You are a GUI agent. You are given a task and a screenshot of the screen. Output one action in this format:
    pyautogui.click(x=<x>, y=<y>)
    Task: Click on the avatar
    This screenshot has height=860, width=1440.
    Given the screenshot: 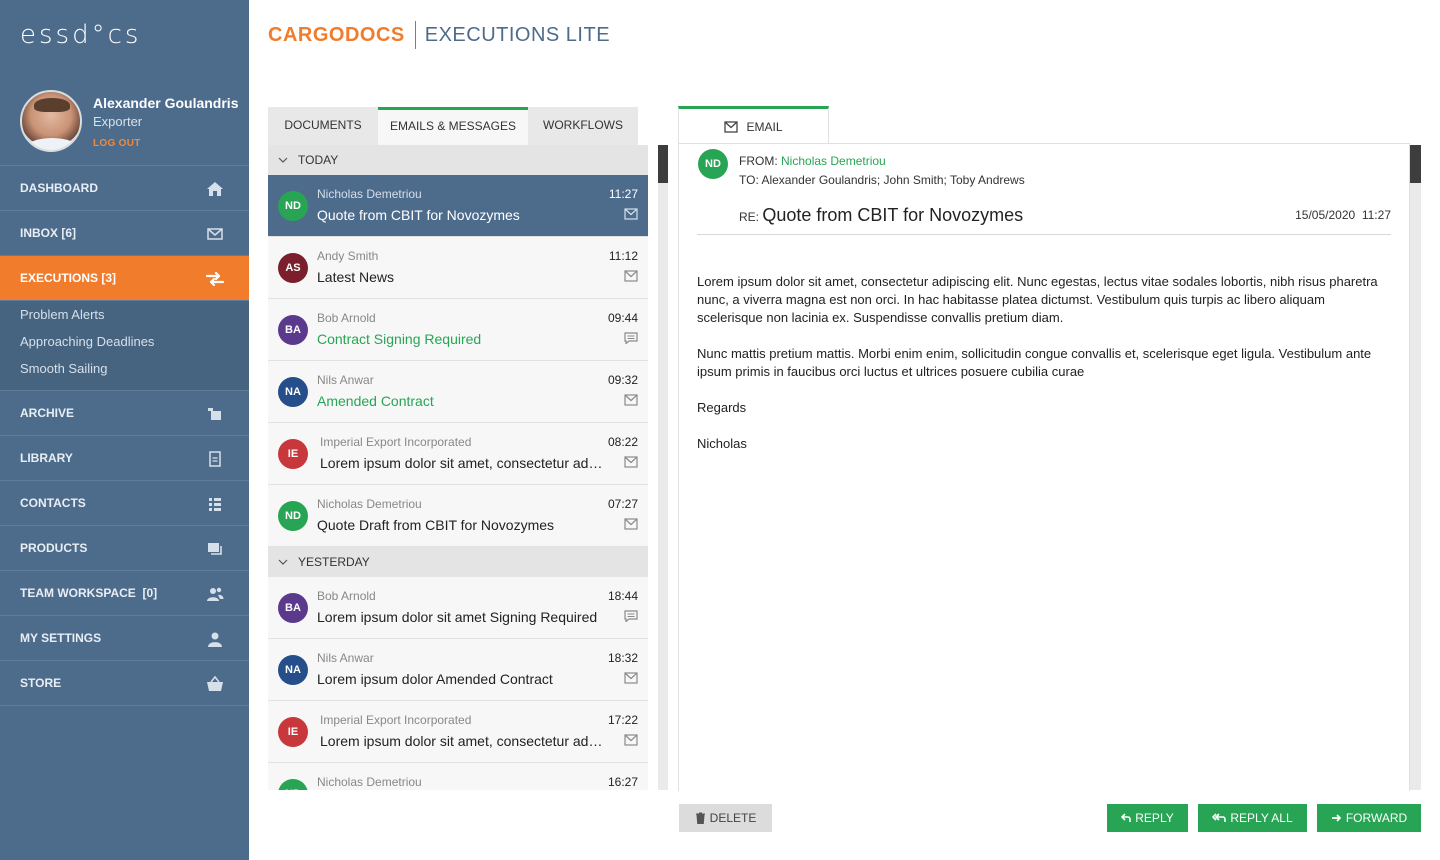 What is the action you would take?
    pyautogui.click(x=51, y=121)
    